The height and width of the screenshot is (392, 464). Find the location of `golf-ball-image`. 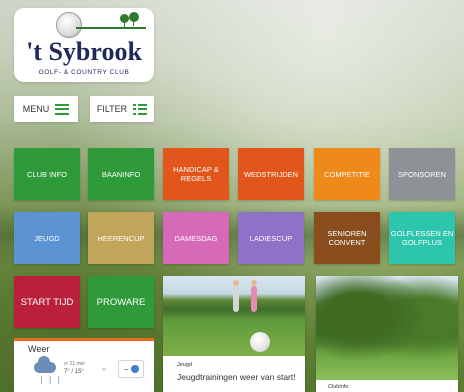

golf-ball-image is located at coordinates (260, 342).